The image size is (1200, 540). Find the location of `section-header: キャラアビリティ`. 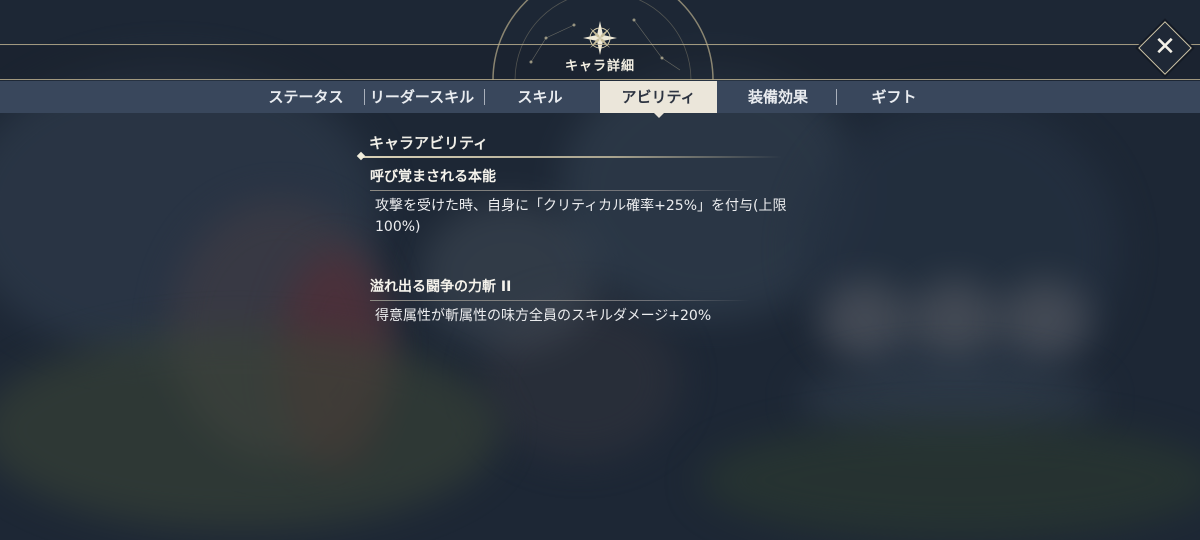

section-header: キャラアビリティ is located at coordinates (429, 143).